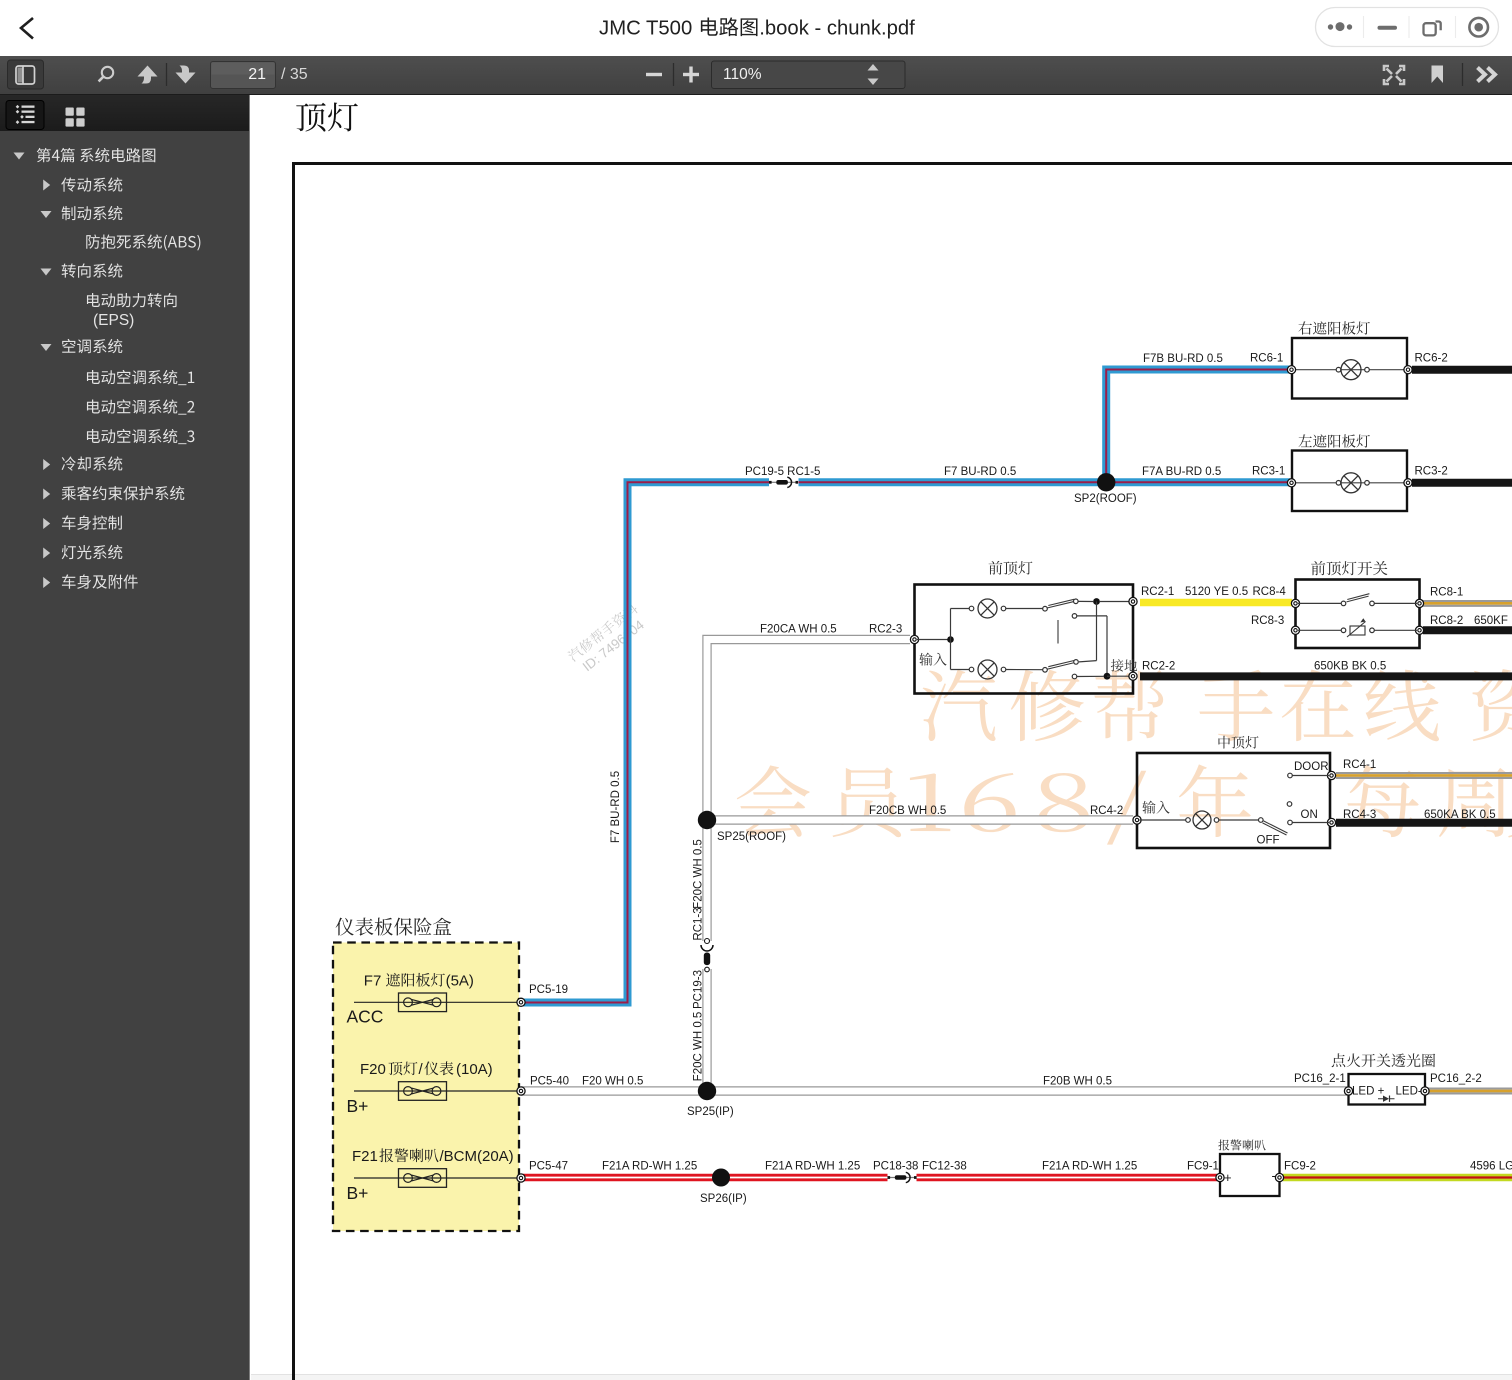  I want to click on svg-text: RC4-3, so click(1359, 815).